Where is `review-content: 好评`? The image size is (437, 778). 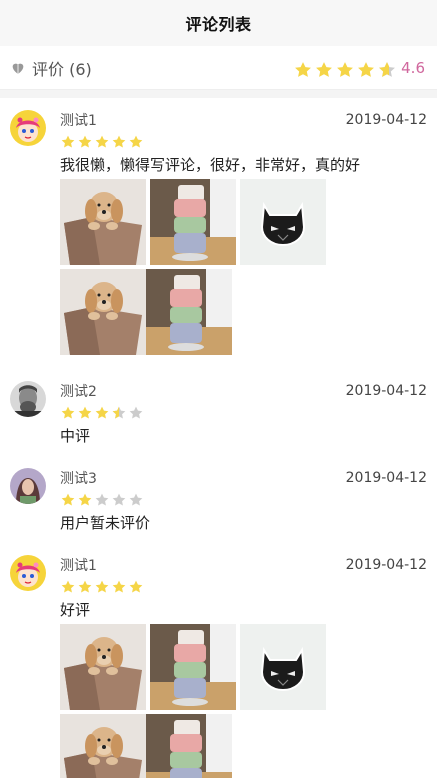 review-content: 好评 is located at coordinates (75, 610).